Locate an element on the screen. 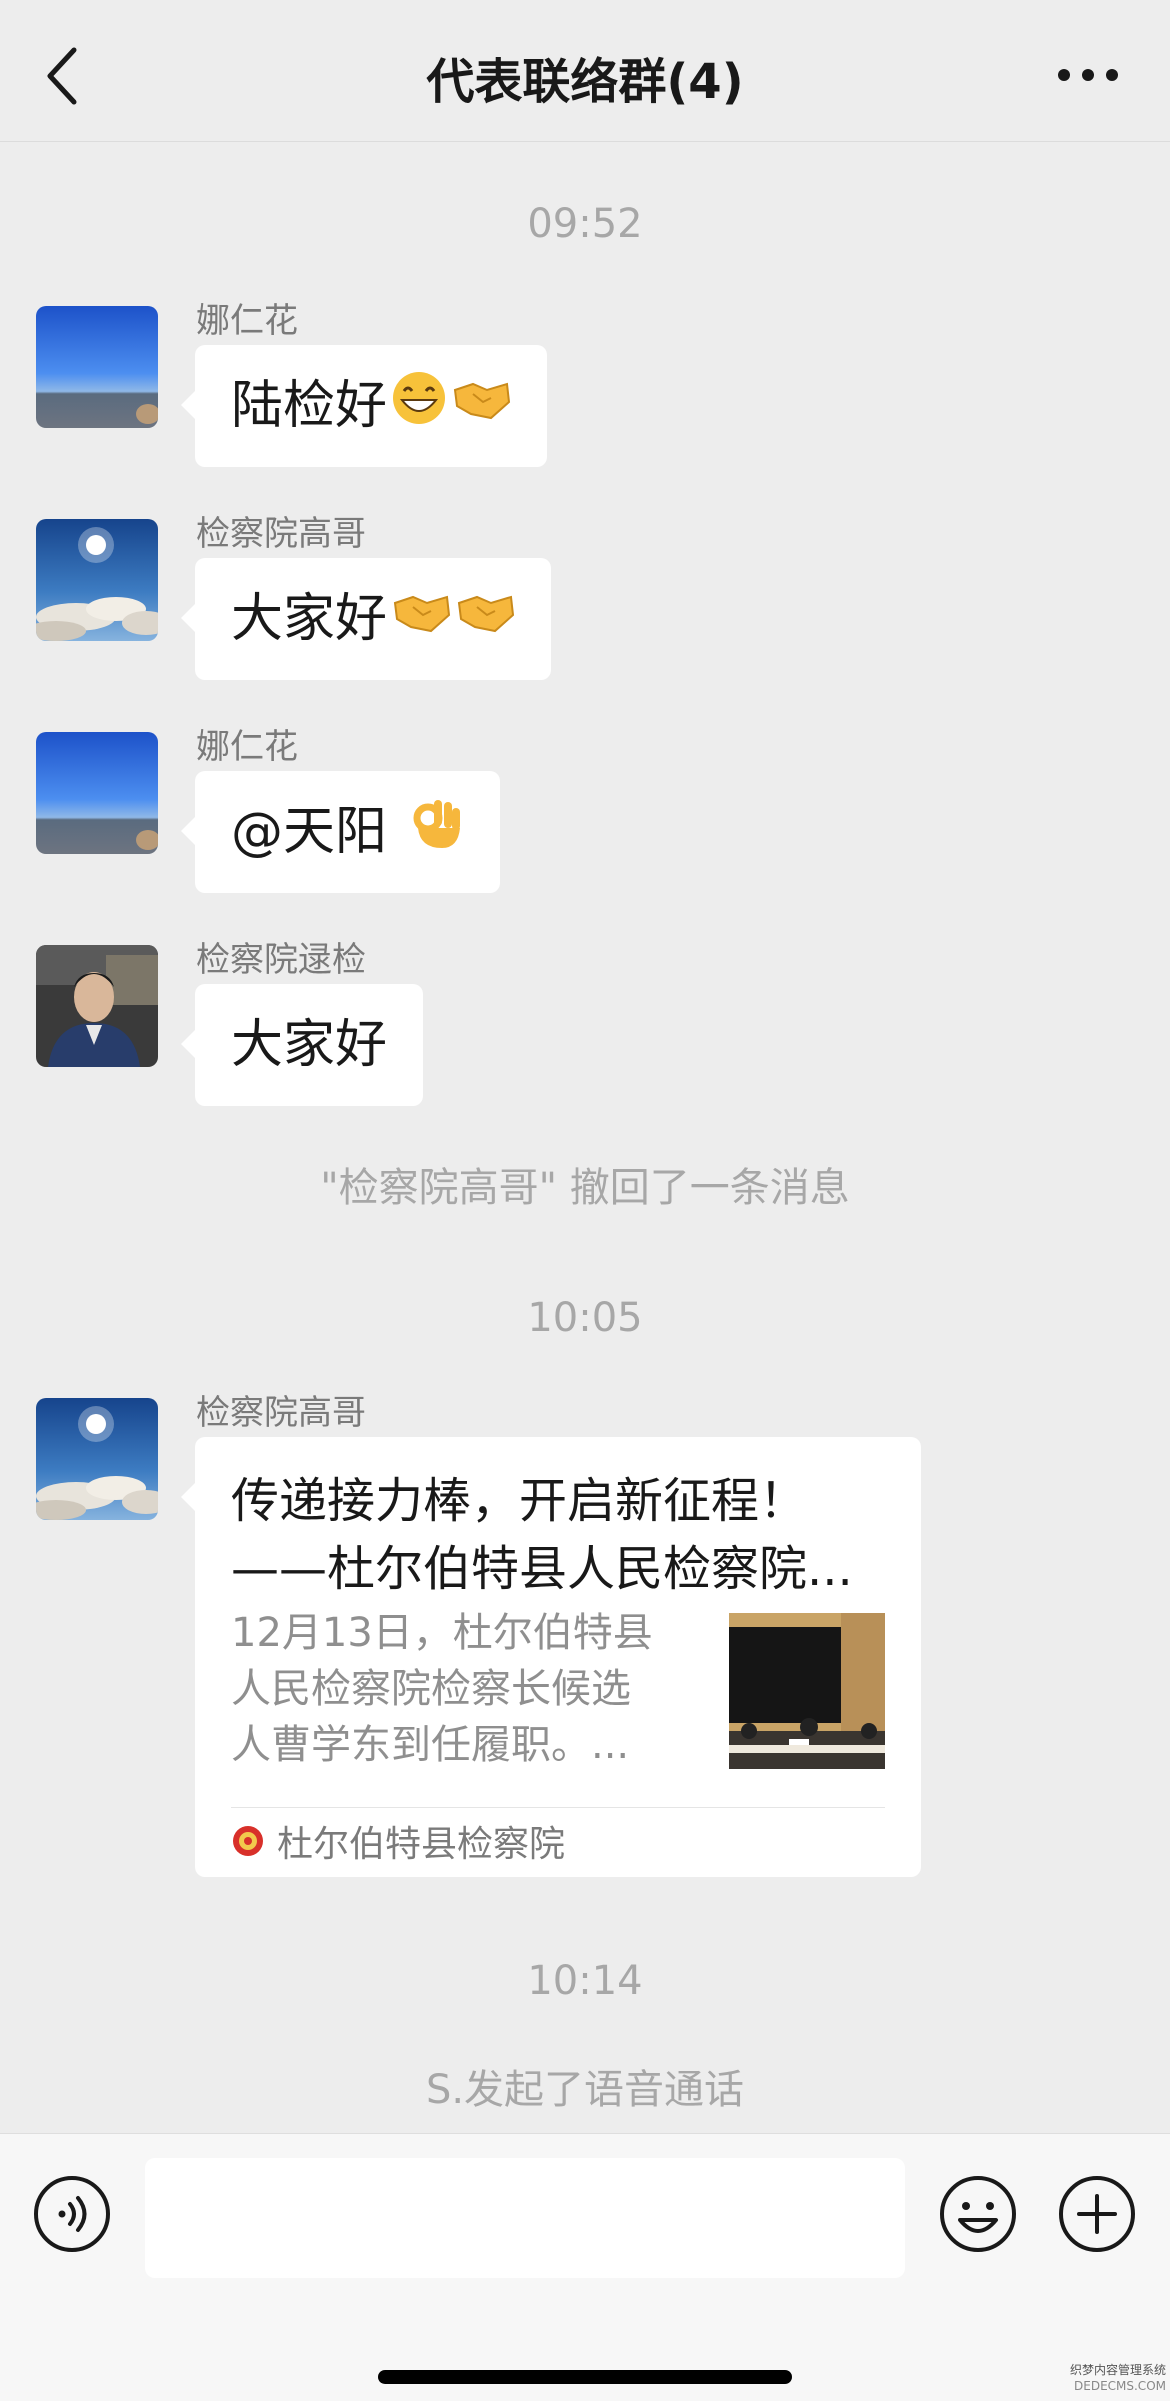 This screenshot has height=2401, width=1170. grin-emoji is located at coordinates (419, 409).